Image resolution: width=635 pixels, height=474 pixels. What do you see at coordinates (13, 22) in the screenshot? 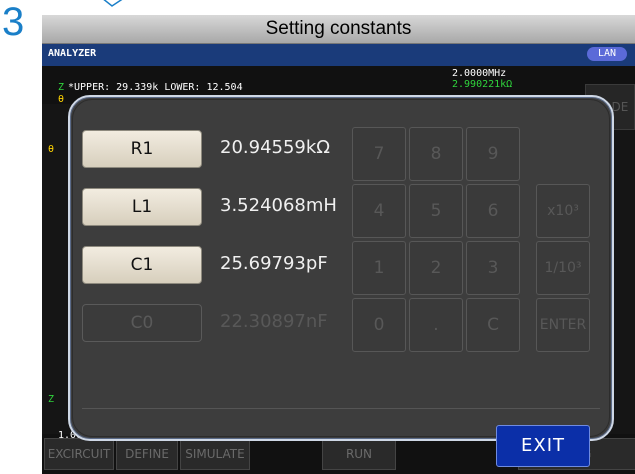
I see `step-number: 3` at bounding box center [13, 22].